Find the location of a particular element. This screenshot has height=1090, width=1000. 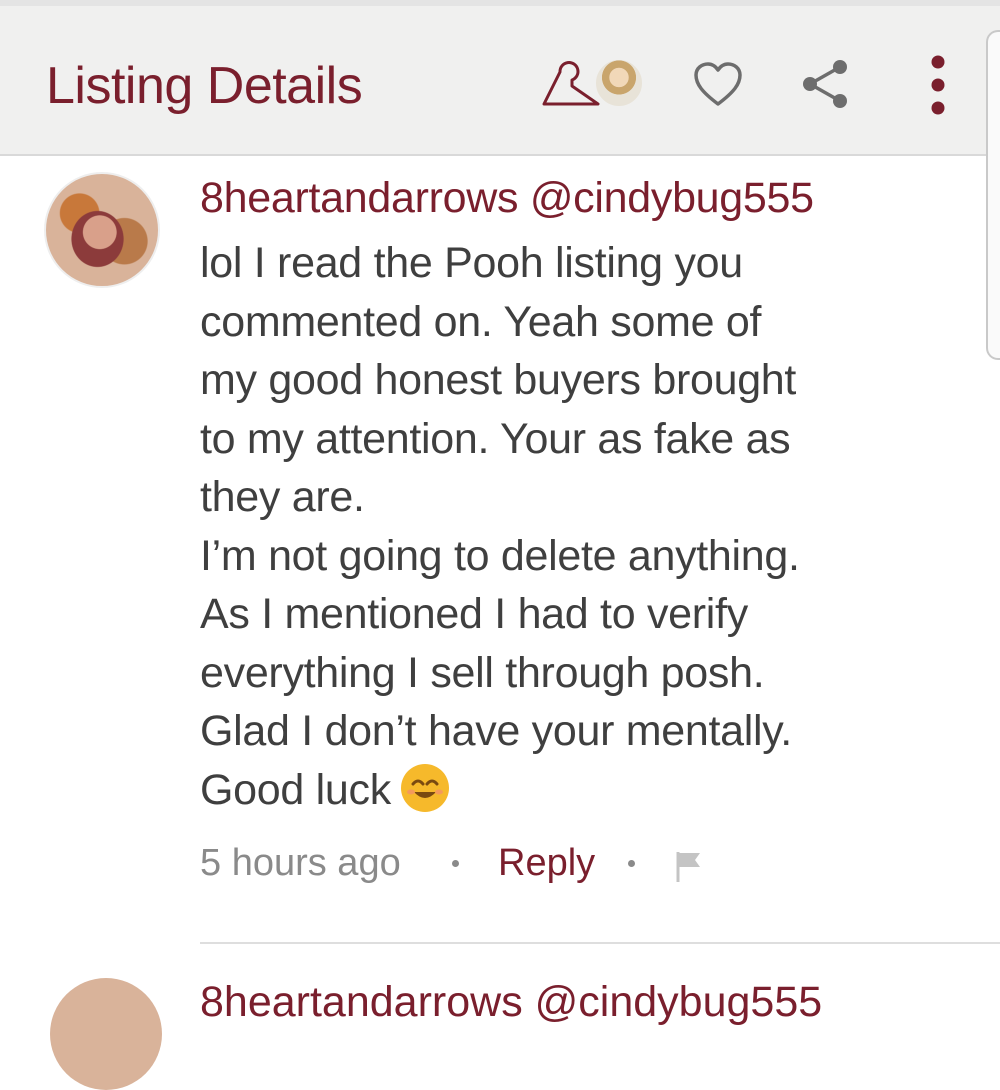

comment-line: As I mentioned I had to verify is located at coordinates (474, 614).